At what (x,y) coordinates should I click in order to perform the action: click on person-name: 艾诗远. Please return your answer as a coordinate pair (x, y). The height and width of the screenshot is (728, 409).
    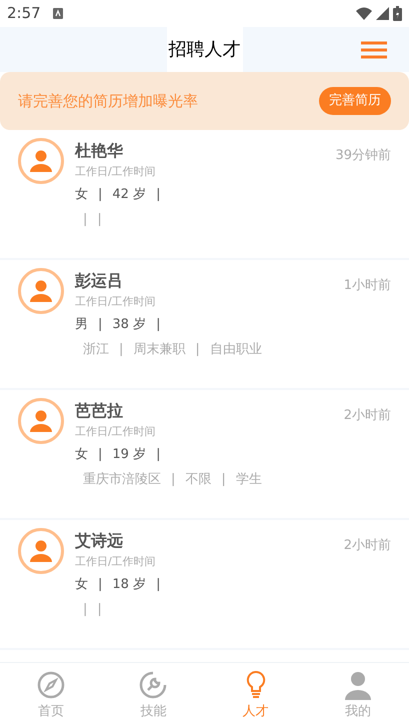
    Looking at the image, I should click on (99, 541).